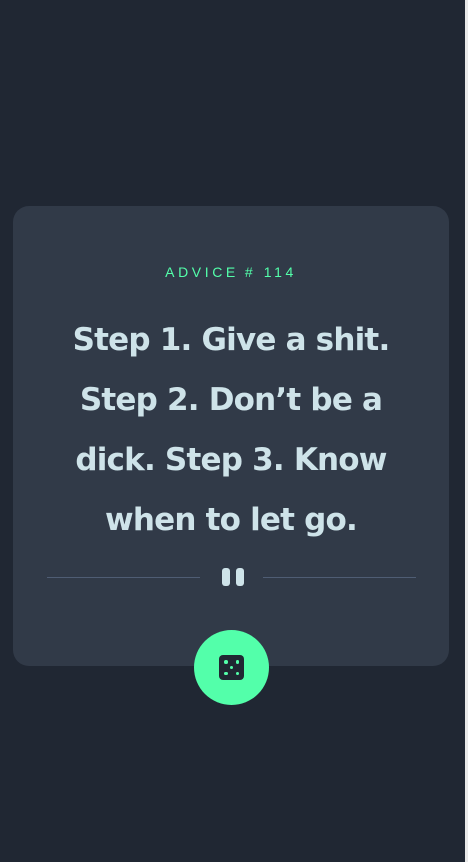 This screenshot has width=468, height=862. What do you see at coordinates (202, 272) in the screenshot?
I see `advice-label: ADVICE` at bounding box center [202, 272].